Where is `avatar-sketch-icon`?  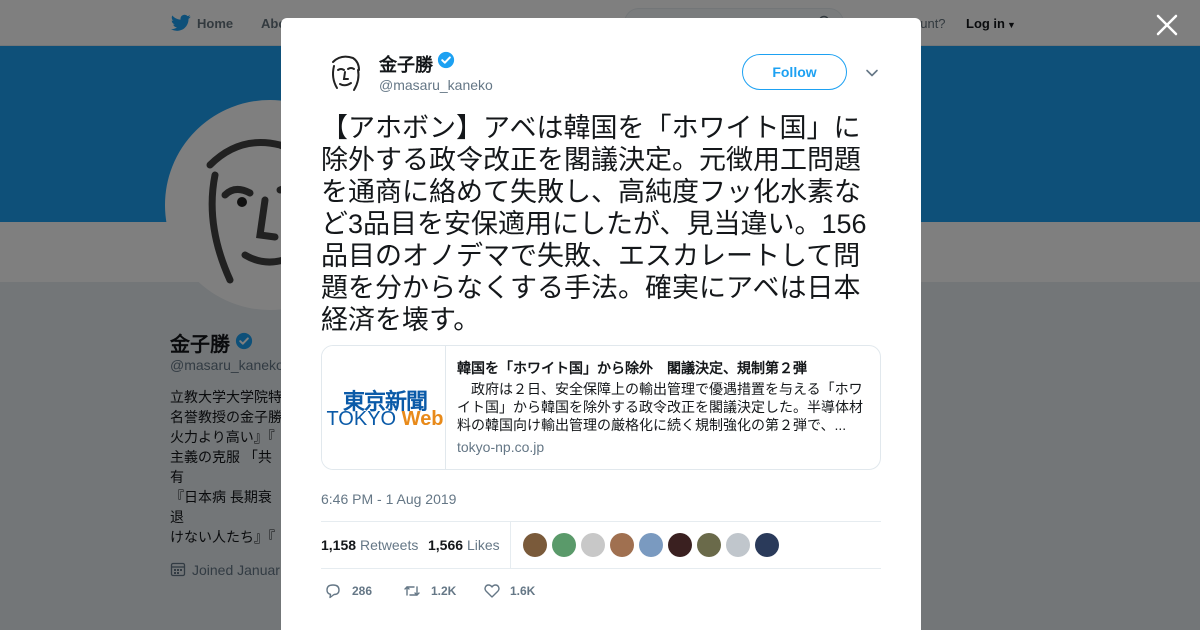 avatar-sketch-icon is located at coordinates (346, 73).